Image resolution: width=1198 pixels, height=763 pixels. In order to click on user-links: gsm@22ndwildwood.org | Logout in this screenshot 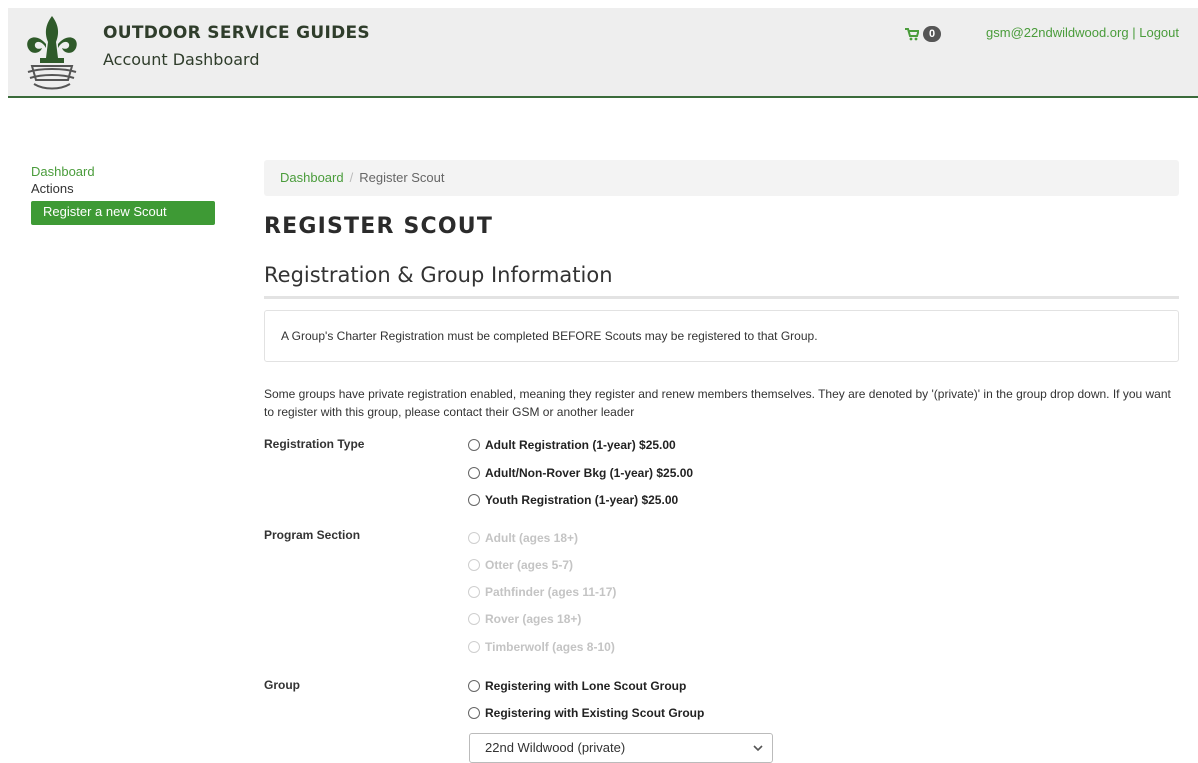, I will do `click(1082, 32)`.